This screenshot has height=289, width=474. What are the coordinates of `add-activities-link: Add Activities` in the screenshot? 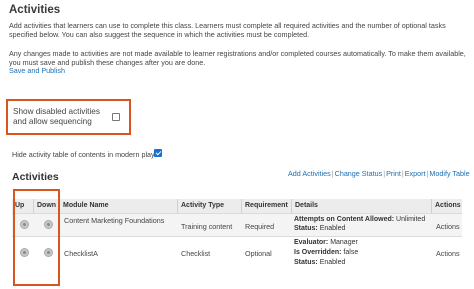 It's located at (309, 173).